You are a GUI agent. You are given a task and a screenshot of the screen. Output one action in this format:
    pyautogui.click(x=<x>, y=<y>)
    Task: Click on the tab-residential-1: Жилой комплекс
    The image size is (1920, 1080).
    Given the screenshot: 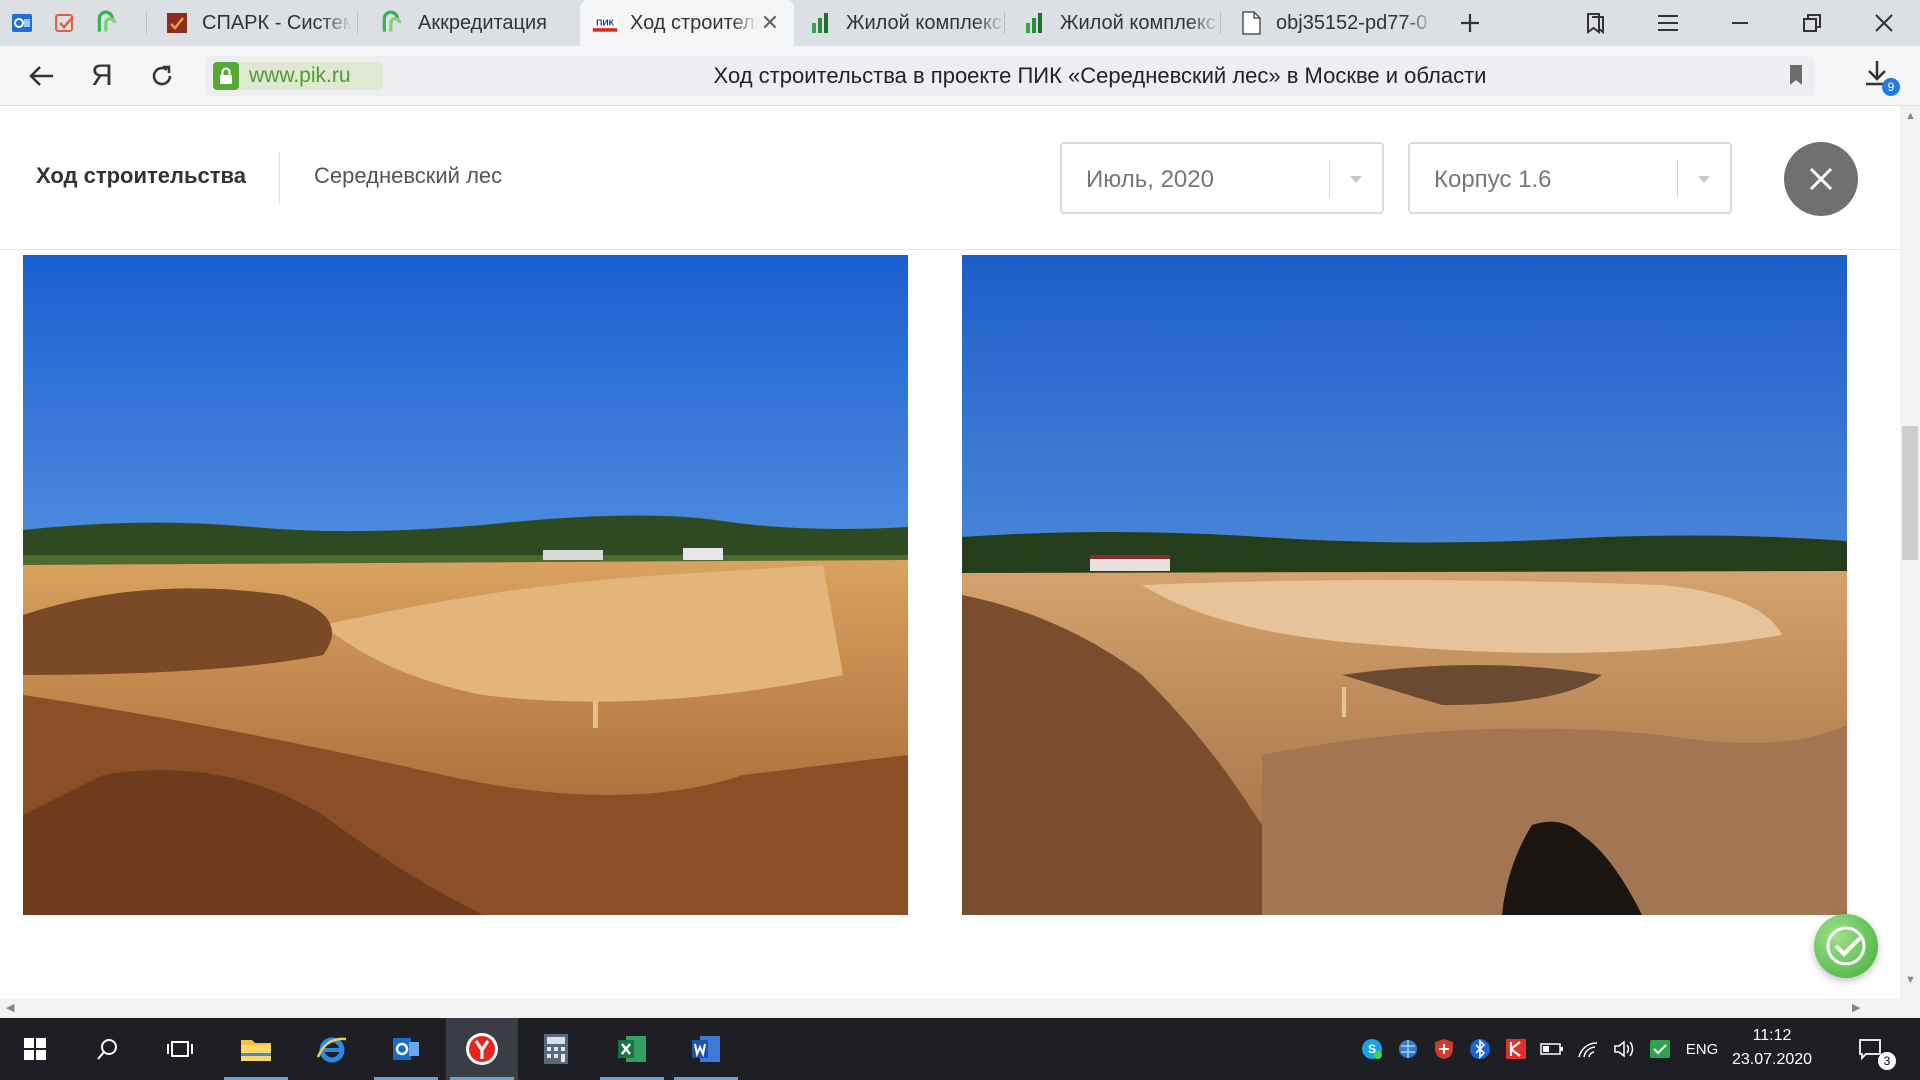 What is the action you would take?
    pyautogui.click(x=901, y=23)
    